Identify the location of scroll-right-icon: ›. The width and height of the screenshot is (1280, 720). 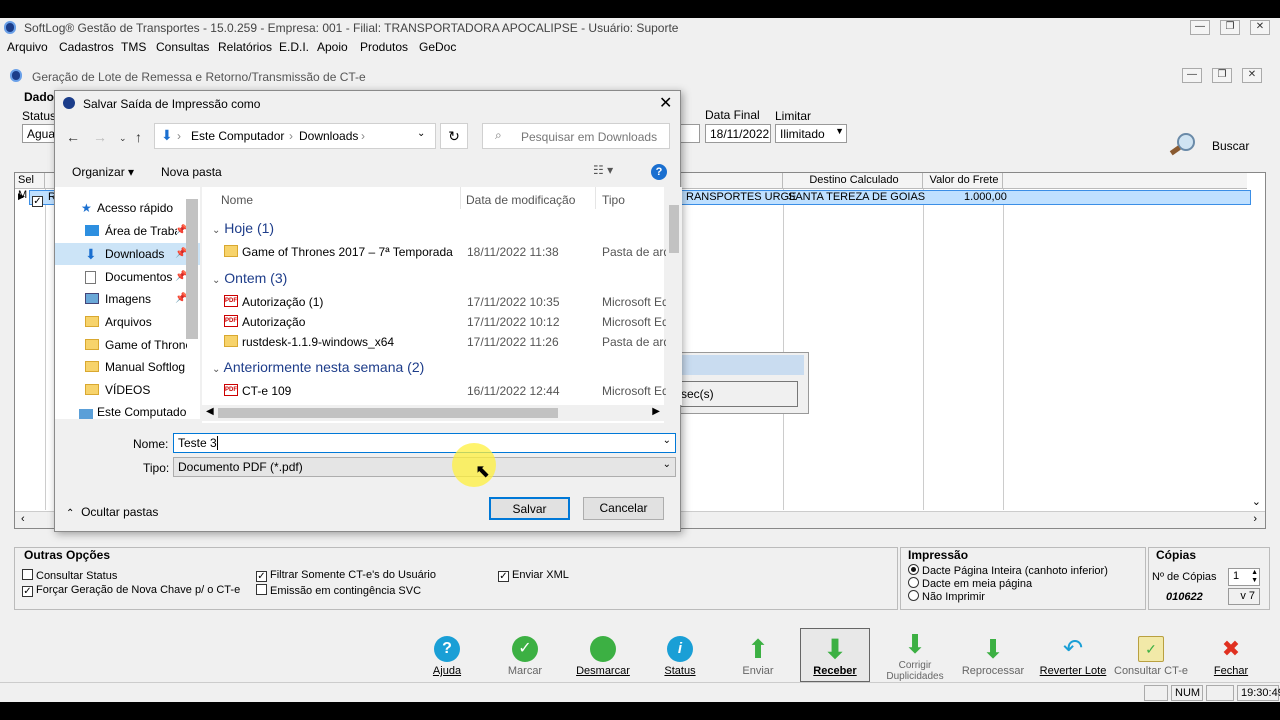
(1255, 519).